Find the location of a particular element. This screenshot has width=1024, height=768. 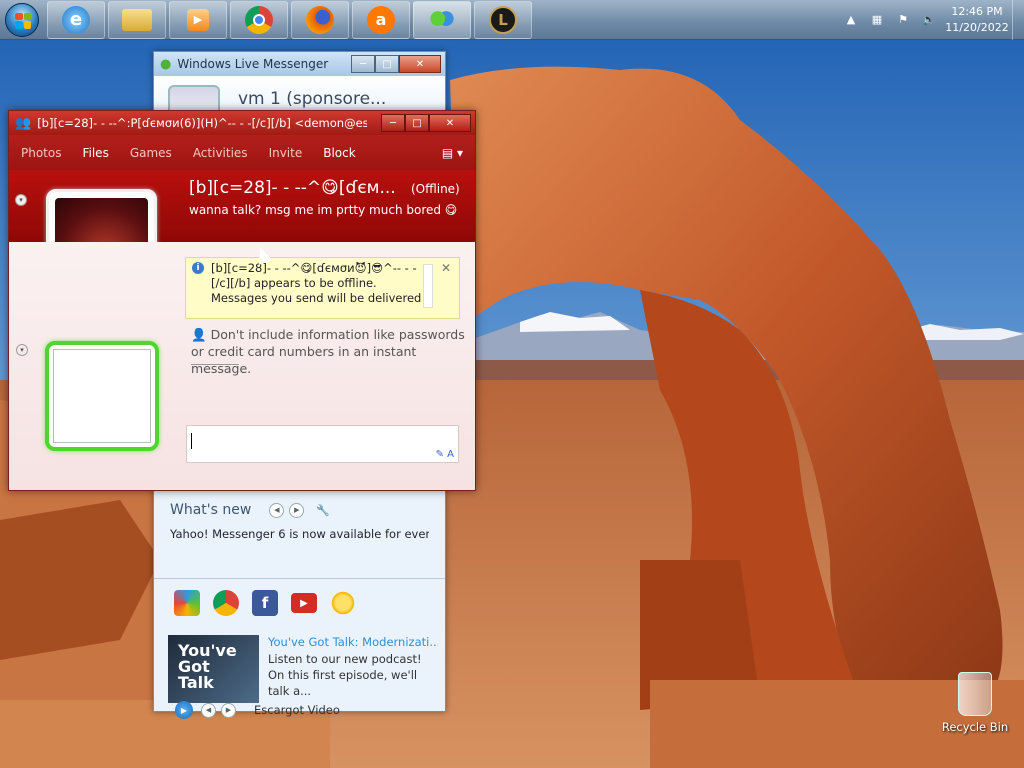

taskbar-media-player: ▶ is located at coordinates (198, 19).